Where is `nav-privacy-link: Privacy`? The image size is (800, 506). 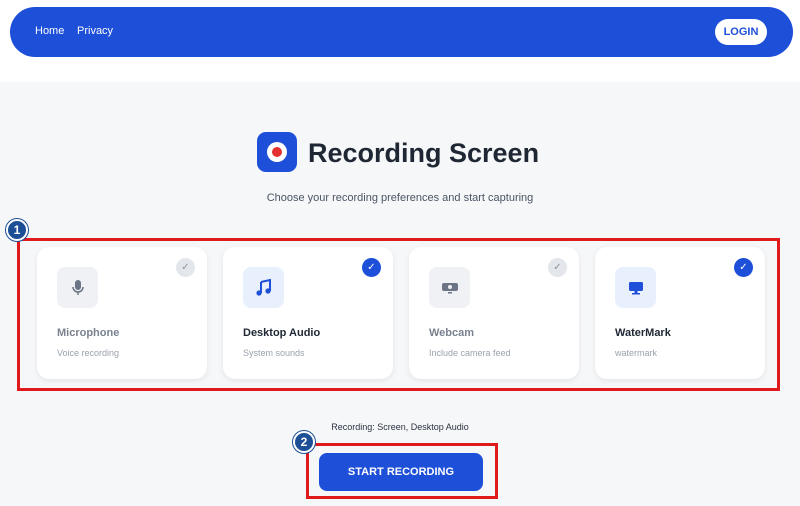
nav-privacy-link: Privacy is located at coordinates (95, 31).